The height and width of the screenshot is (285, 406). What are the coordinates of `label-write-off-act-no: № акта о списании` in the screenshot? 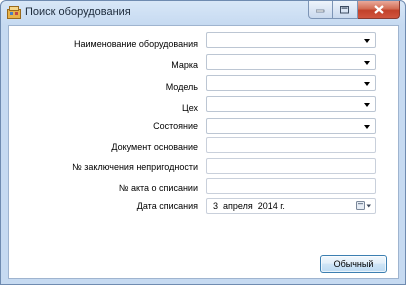 It's located at (158, 188).